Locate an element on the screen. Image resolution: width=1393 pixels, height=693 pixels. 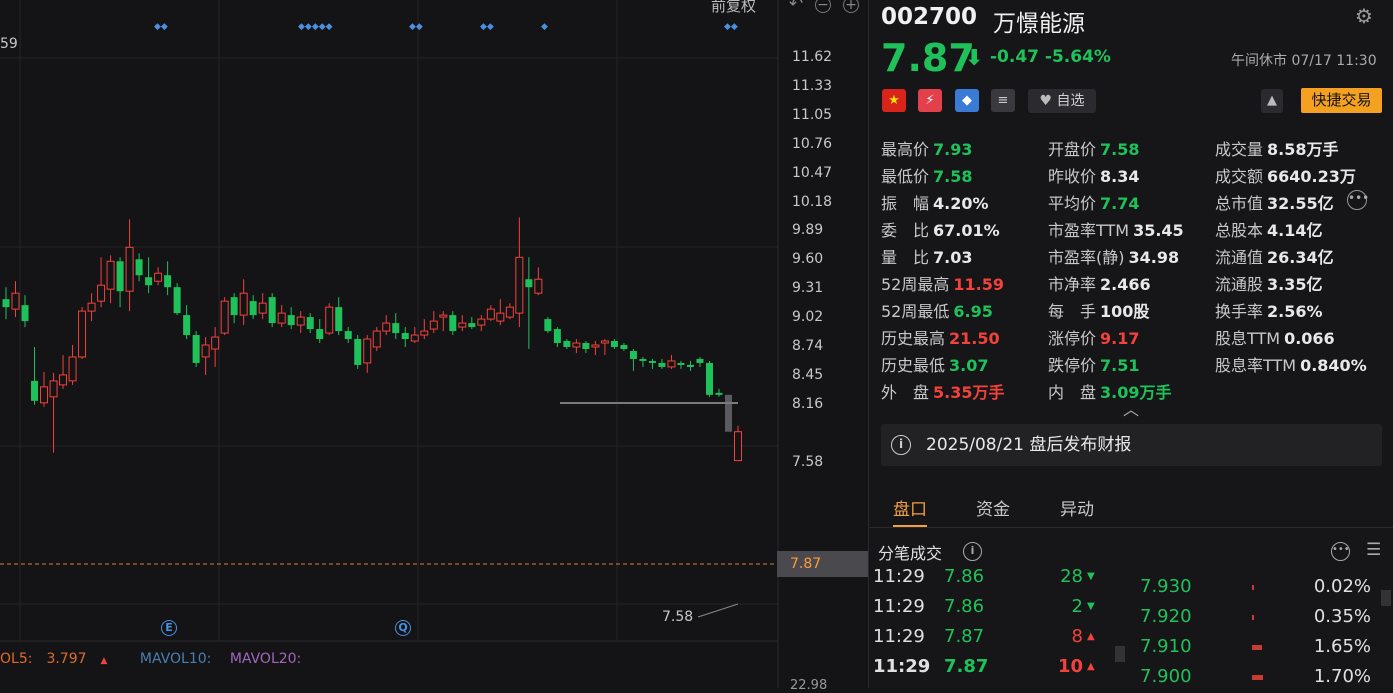
depth-price: 7.910 is located at coordinates (1166, 646).